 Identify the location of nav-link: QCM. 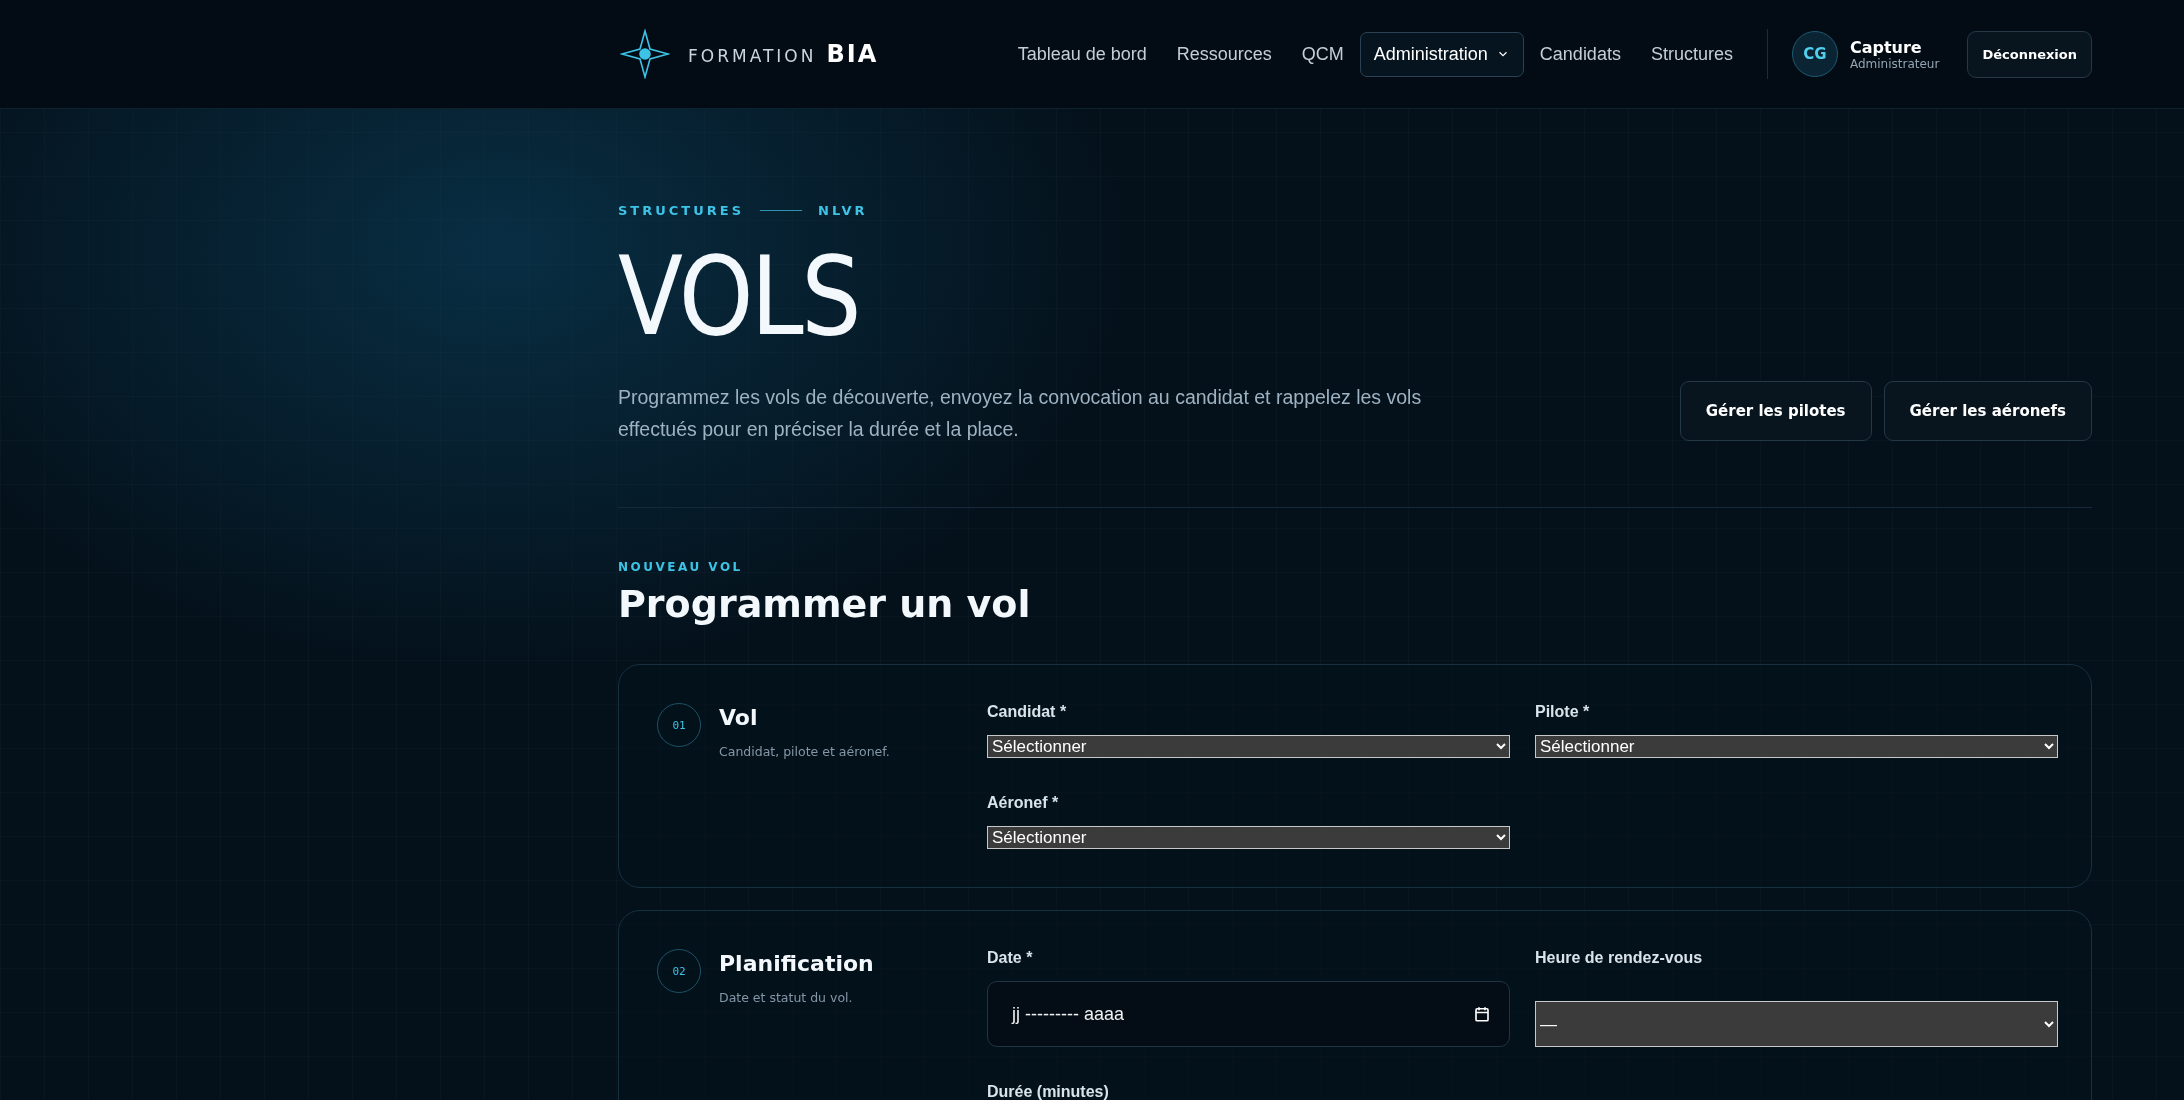
(1322, 54).